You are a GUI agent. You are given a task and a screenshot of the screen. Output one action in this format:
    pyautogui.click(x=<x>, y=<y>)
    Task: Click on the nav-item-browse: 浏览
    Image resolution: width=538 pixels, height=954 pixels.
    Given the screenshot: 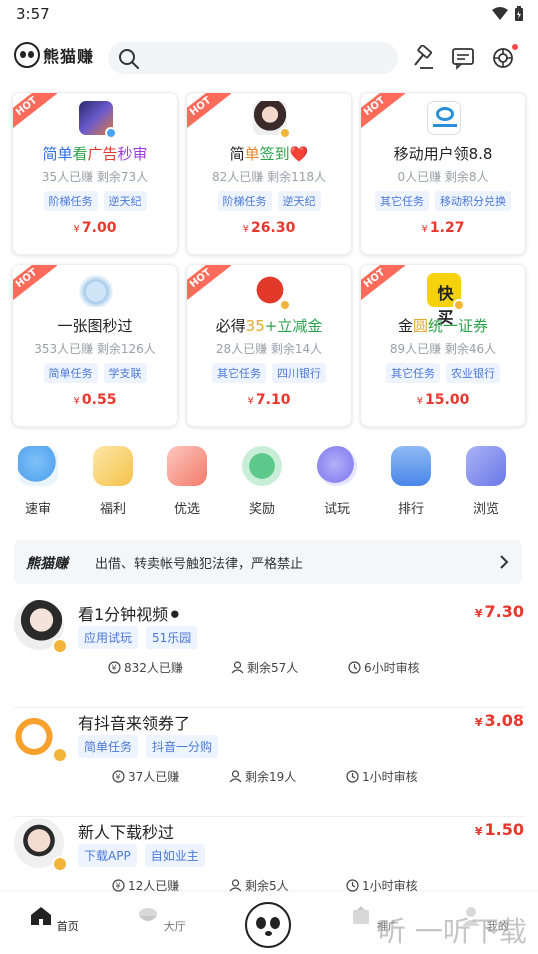 What is the action you would take?
    pyautogui.click(x=486, y=481)
    